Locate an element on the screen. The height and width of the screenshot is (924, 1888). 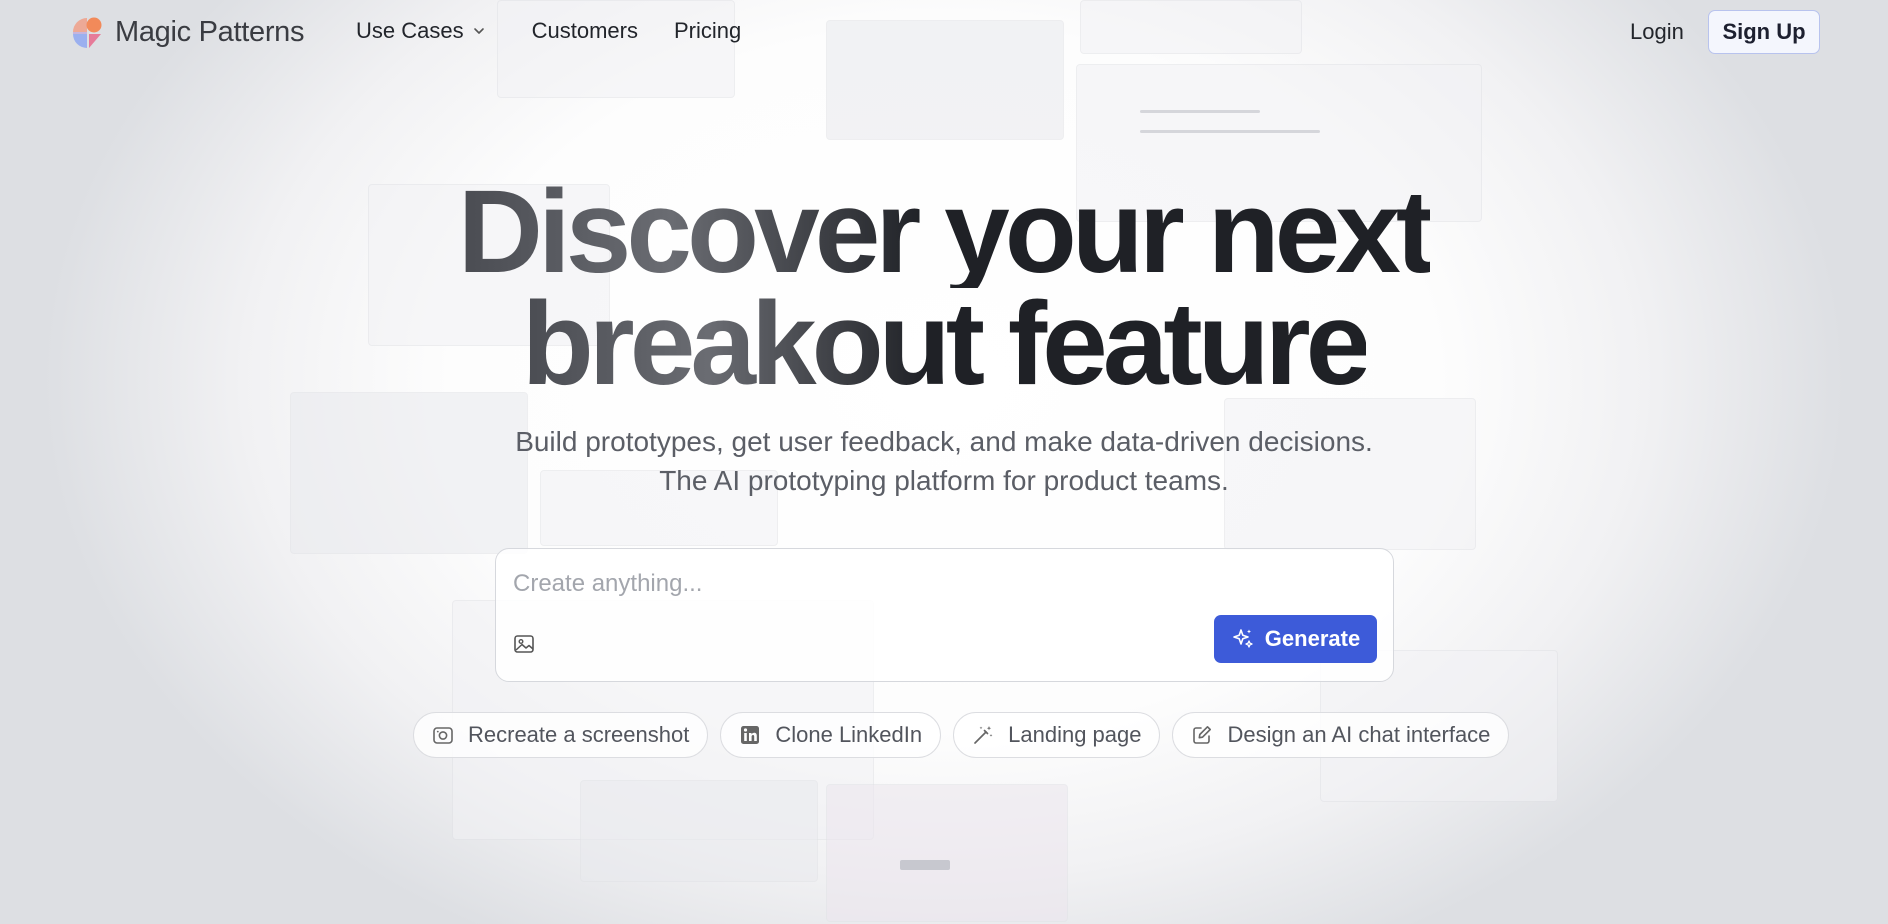
nav-use-cases-label: Use Cases is located at coordinates (410, 30).